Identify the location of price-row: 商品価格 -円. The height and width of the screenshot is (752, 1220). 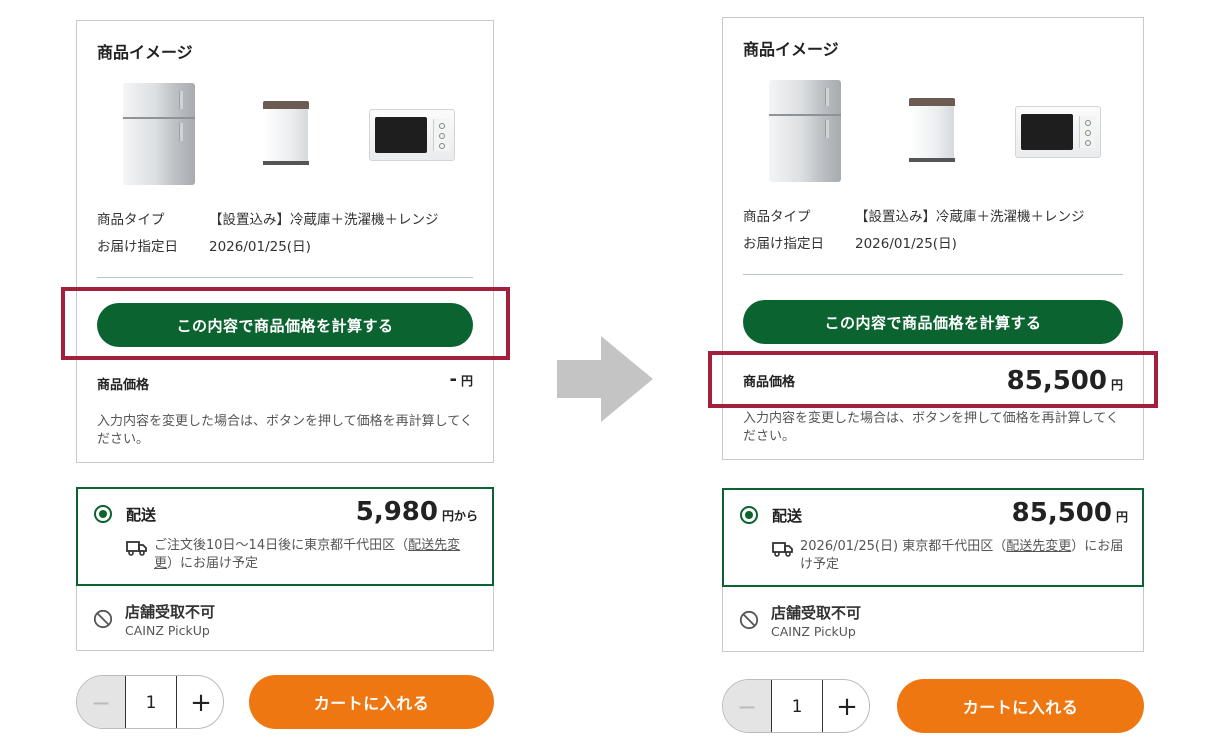
(285, 384).